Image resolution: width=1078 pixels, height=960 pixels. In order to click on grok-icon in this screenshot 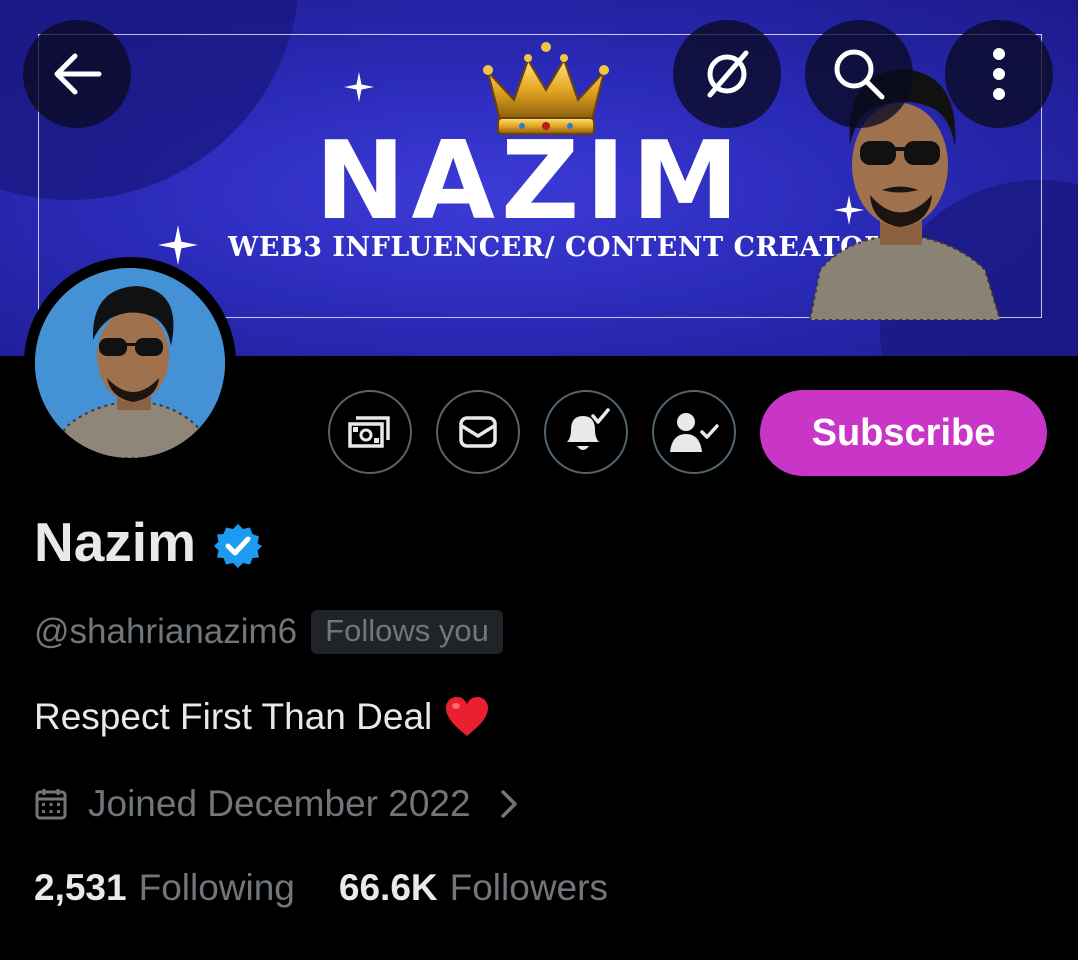, I will do `click(728, 74)`.